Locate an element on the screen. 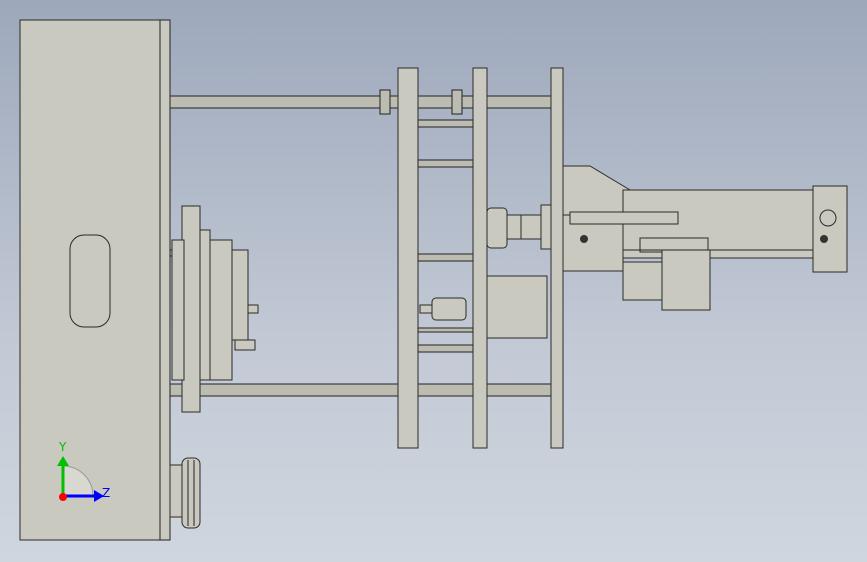 The height and width of the screenshot is (562, 867). cylinder-bracket is located at coordinates (596, 190).